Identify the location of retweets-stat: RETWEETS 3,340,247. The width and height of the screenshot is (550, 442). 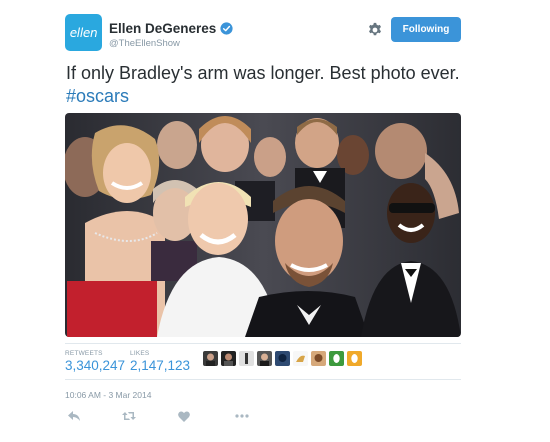
(95, 361).